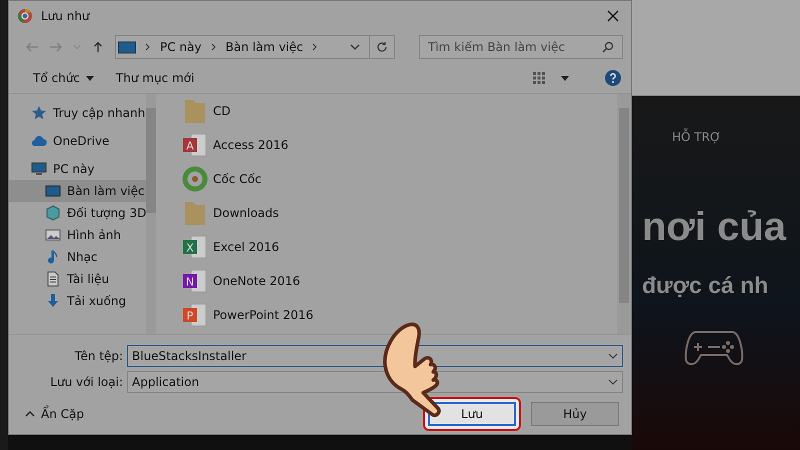  I want to click on organize-menu-button: Tổ chức, so click(63, 78).